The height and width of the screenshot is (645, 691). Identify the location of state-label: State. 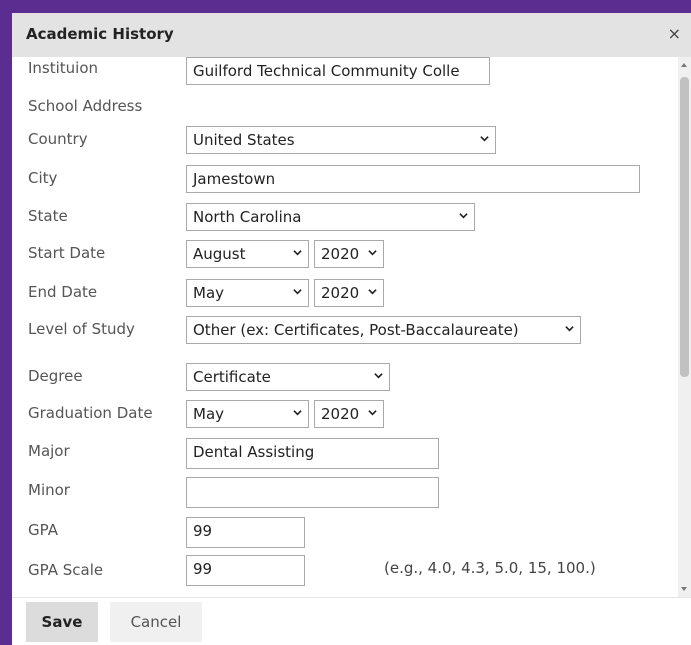
(48, 216).